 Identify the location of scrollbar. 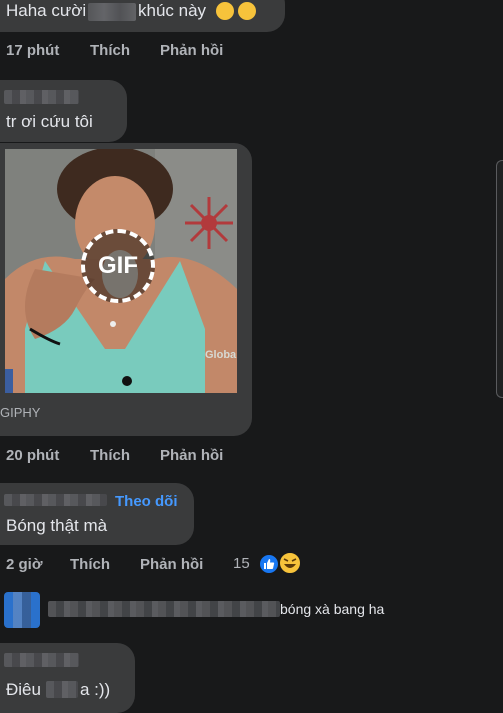
(499, 279).